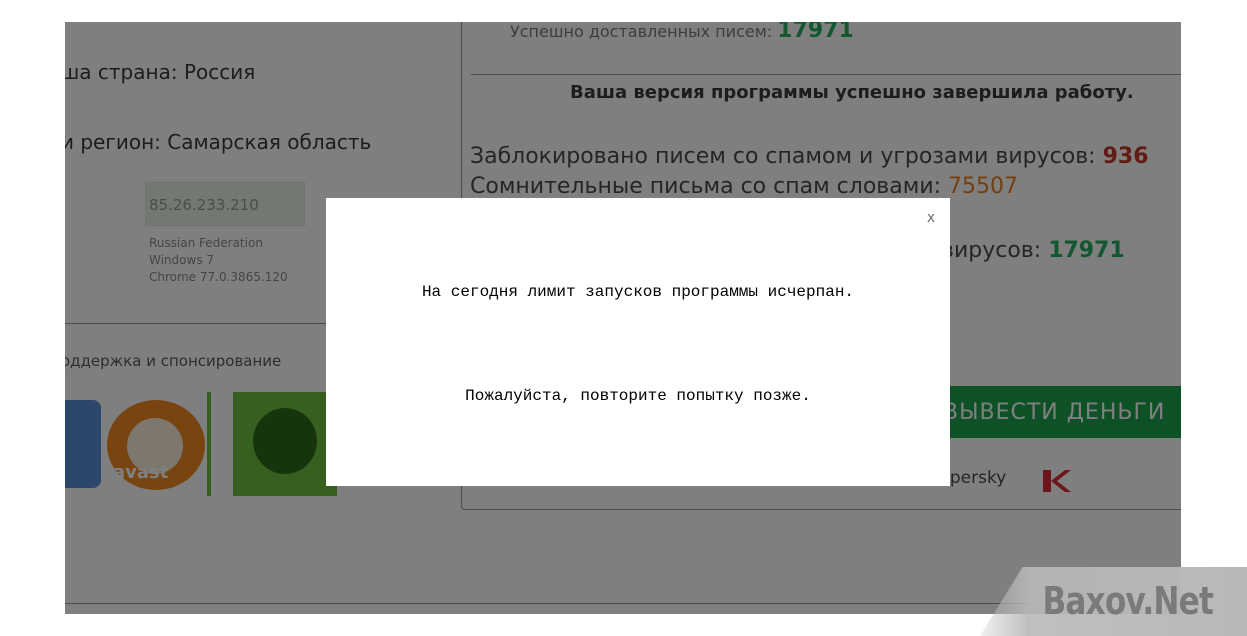  What do you see at coordinates (1127, 601) in the screenshot?
I see `watermark-text: Baxov.Net` at bounding box center [1127, 601].